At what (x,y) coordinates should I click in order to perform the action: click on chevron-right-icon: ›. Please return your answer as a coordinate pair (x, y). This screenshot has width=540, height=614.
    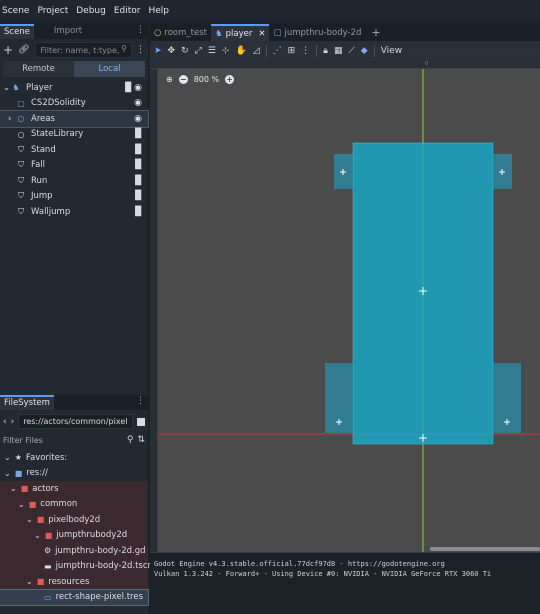
    Looking at the image, I should click on (12, 119).